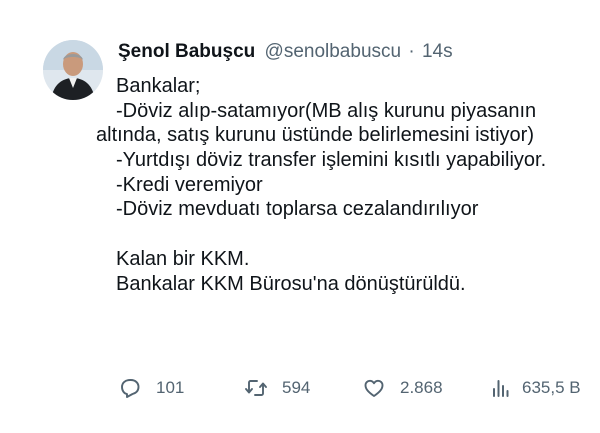 The height and width of the screenshot is (433, 600). What do you see at coordinates (277, 388) in the screenshot?
I see `retweet-button: 594` at bounding box center [277, 388].